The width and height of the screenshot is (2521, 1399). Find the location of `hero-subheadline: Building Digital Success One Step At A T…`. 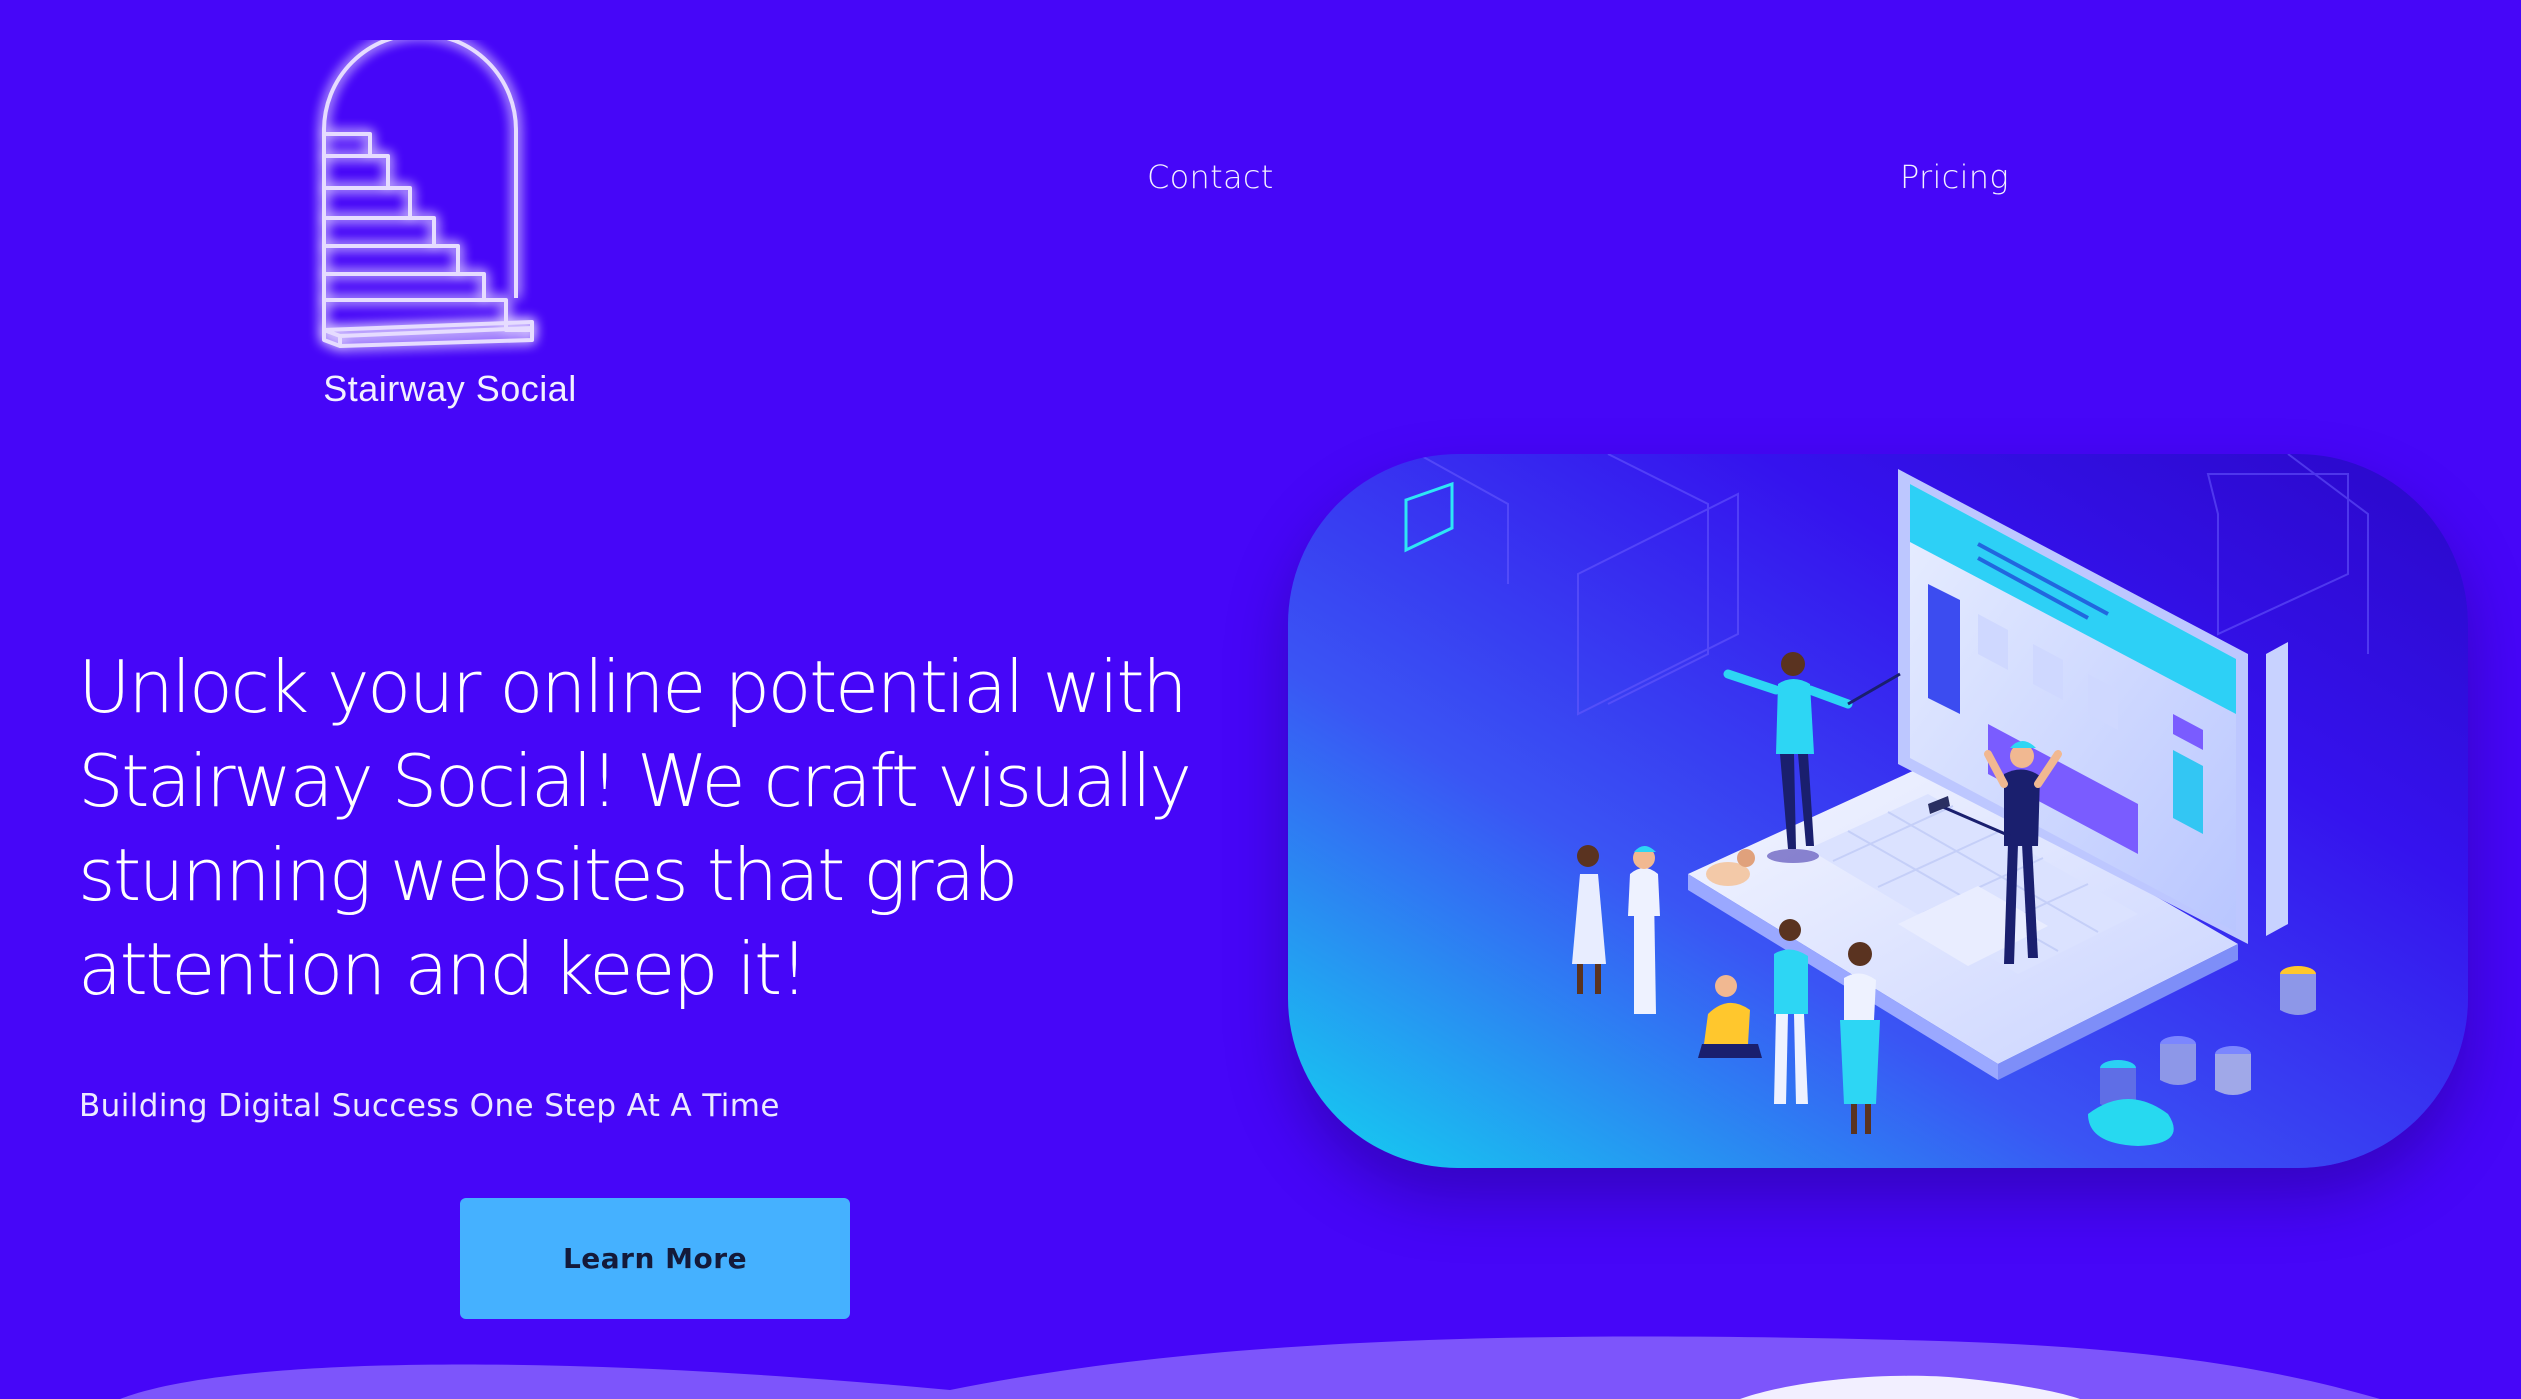

hero-subheadline: Building Digital Success One Step At A T… is located at coordinates (429, 1106).